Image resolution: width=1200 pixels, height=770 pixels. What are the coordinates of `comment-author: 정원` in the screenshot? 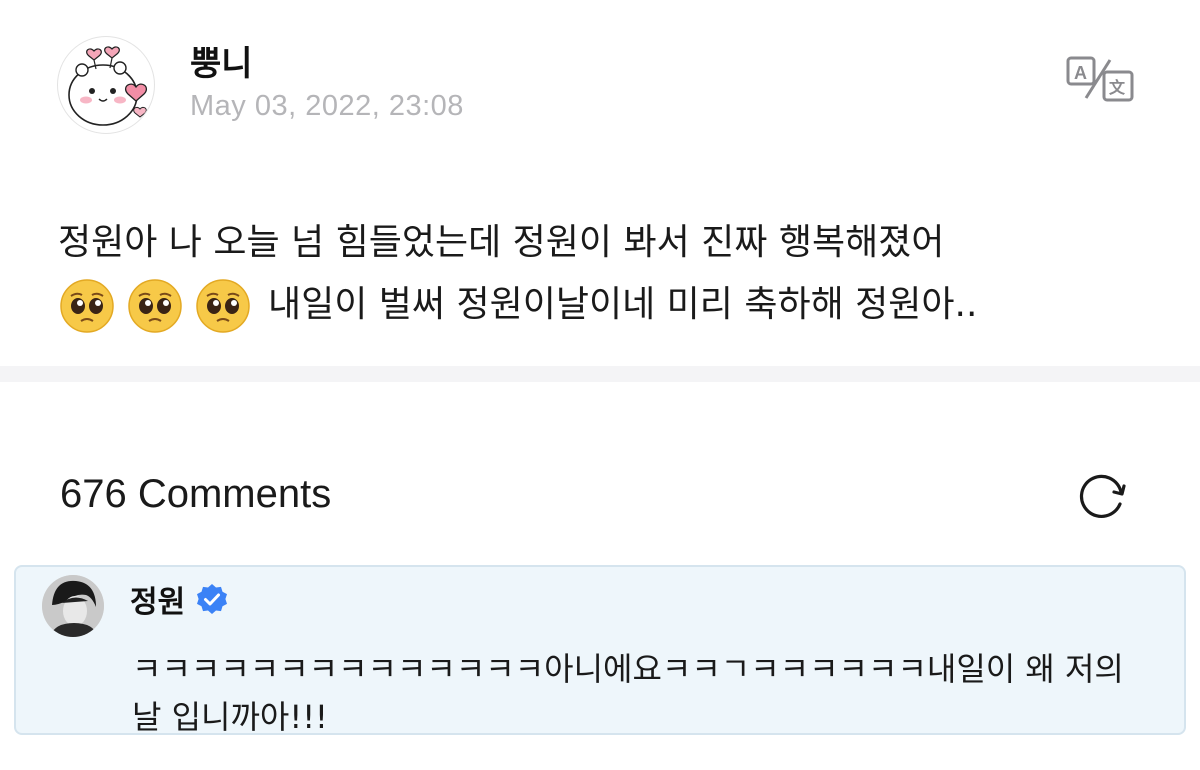 It's located at (179, 599).